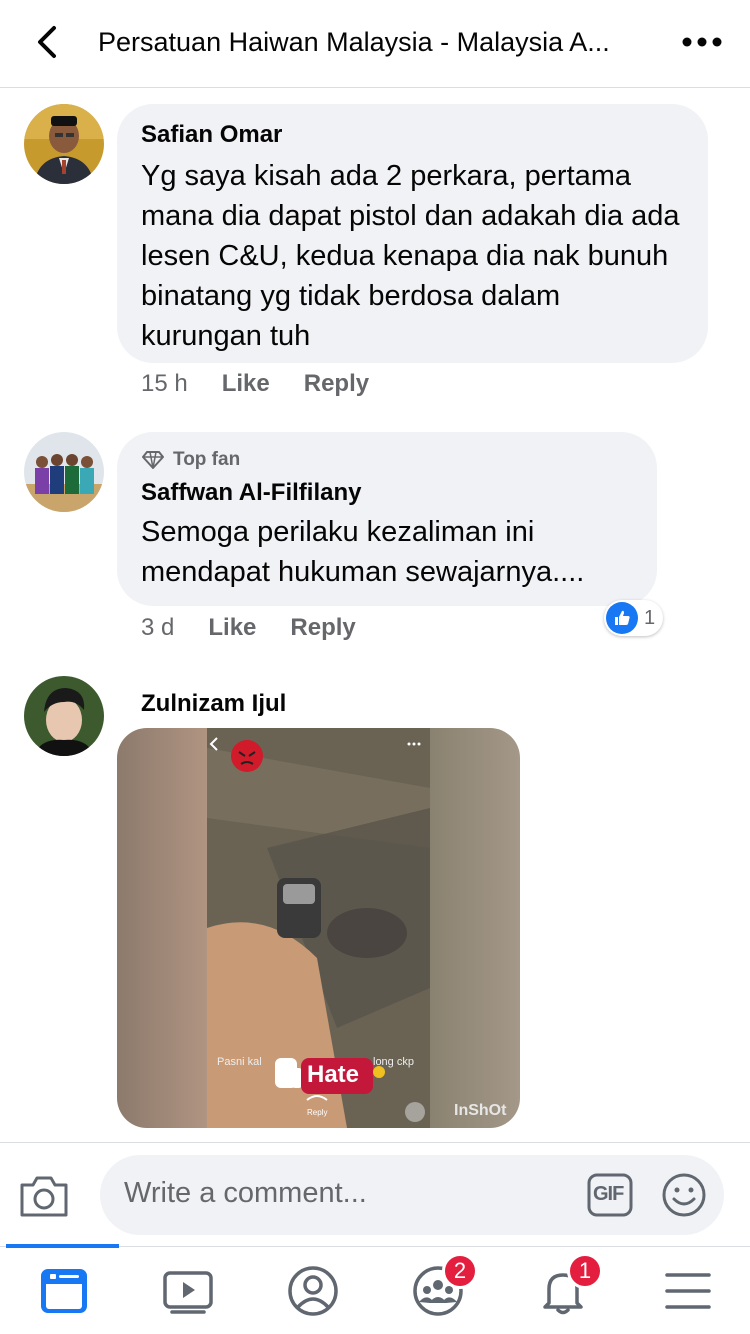 The image size is (750, 1334). I want to click on nav-menu, so click(688, 1291).